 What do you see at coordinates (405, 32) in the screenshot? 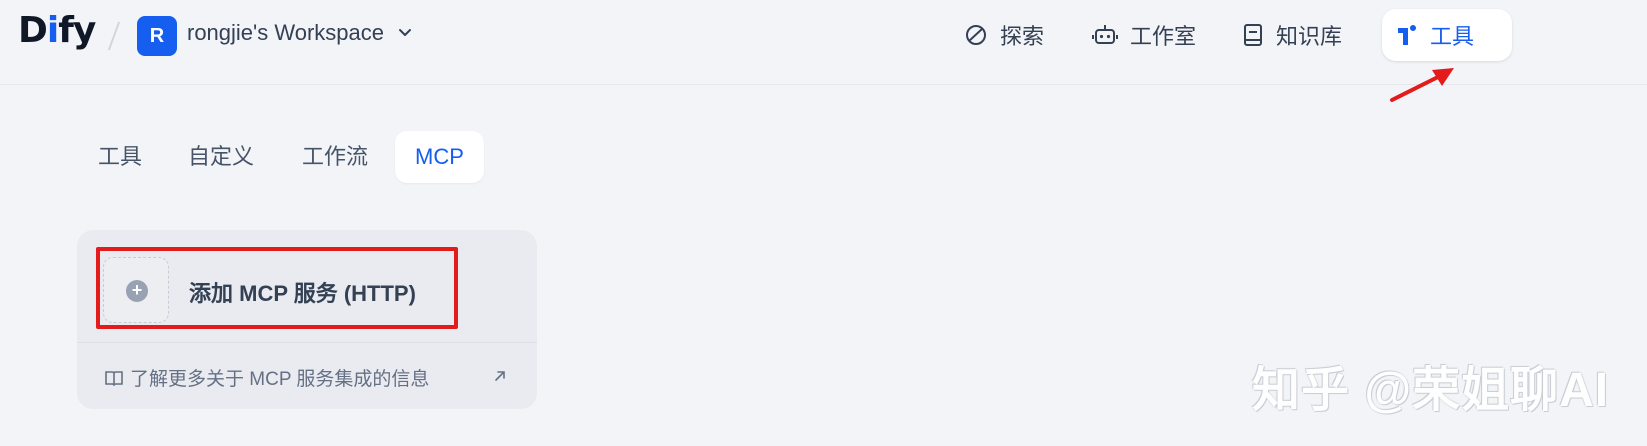
I see `chevron-down-icon` at bounding box center [405, 32].